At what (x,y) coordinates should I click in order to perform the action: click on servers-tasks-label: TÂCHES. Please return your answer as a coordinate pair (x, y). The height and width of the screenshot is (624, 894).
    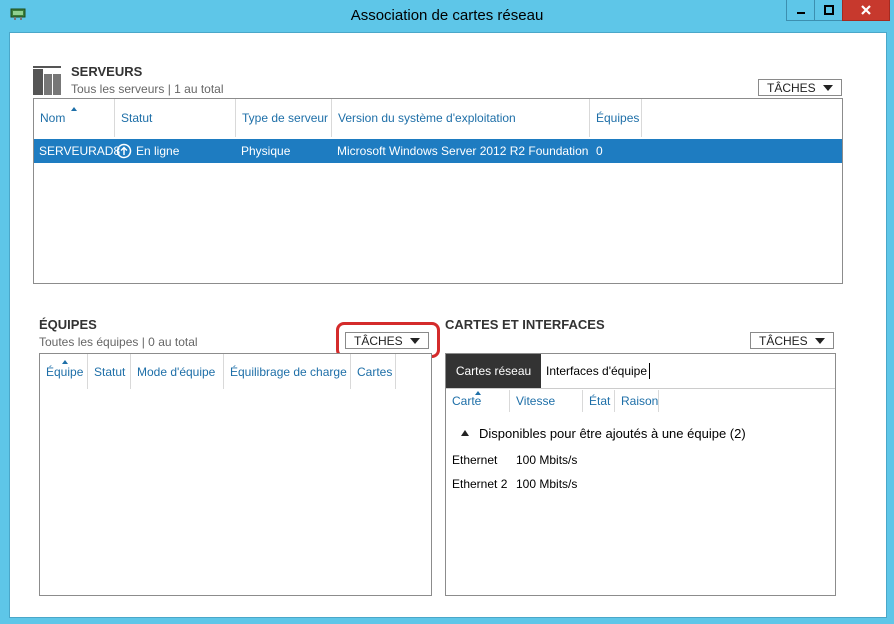
    Looking at the image, I should click on (791, 87).